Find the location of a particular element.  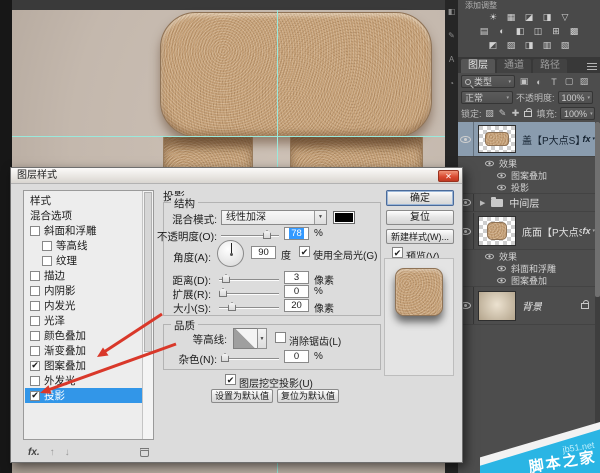

channel-mixer-icon: ⊞ is located at coordinates (556, 31).